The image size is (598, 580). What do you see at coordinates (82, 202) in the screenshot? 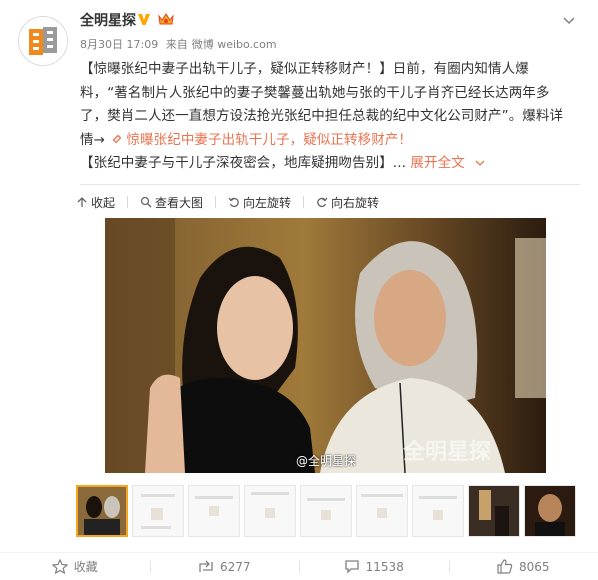
I see `collapse-icon` at bounding box center [82, 202].